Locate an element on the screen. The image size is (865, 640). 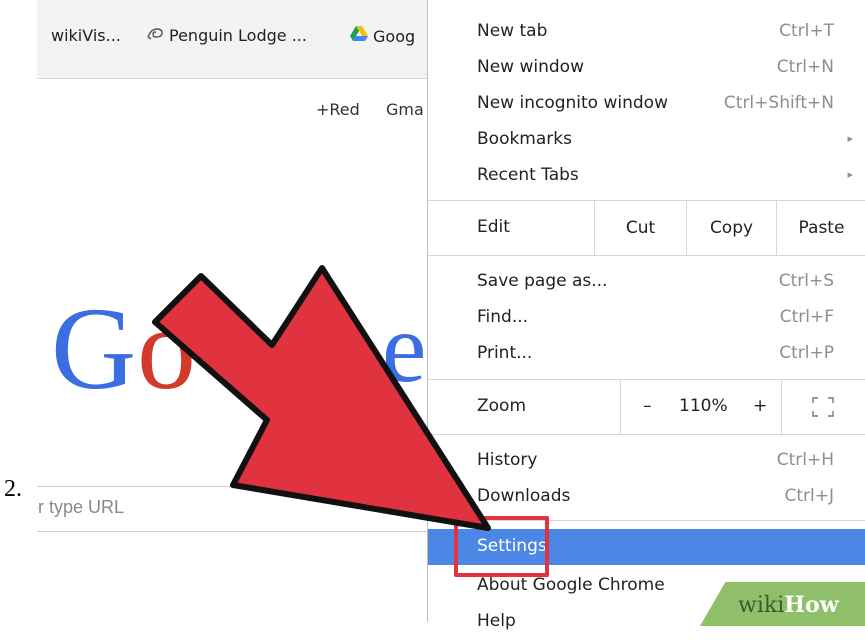
watermark-prefix: wiki is located at coordinates (761, 605).